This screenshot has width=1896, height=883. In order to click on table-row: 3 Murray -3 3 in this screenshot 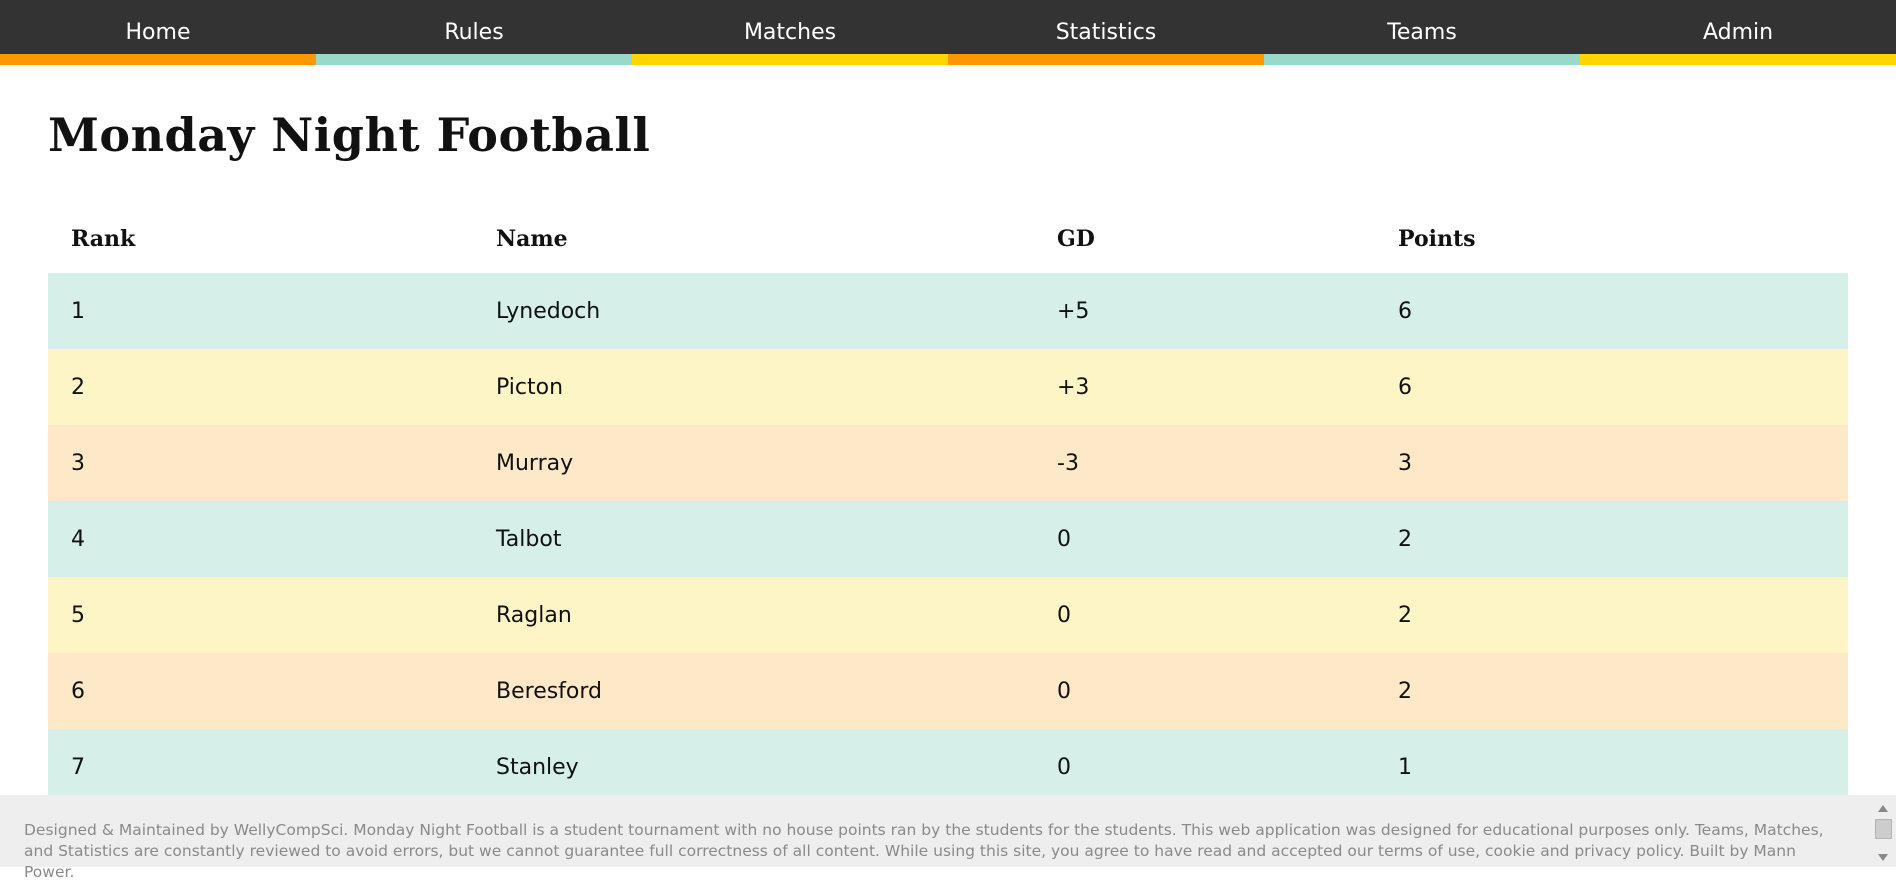, I will do `click(948, 463)`.